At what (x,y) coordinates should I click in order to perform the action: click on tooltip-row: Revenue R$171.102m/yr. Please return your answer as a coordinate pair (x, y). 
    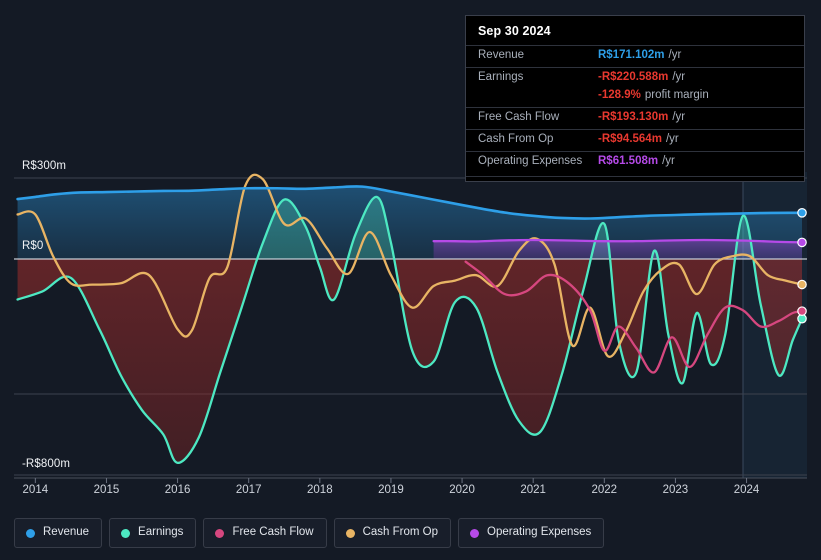
    Looking at the image, I should click on (635, 56).